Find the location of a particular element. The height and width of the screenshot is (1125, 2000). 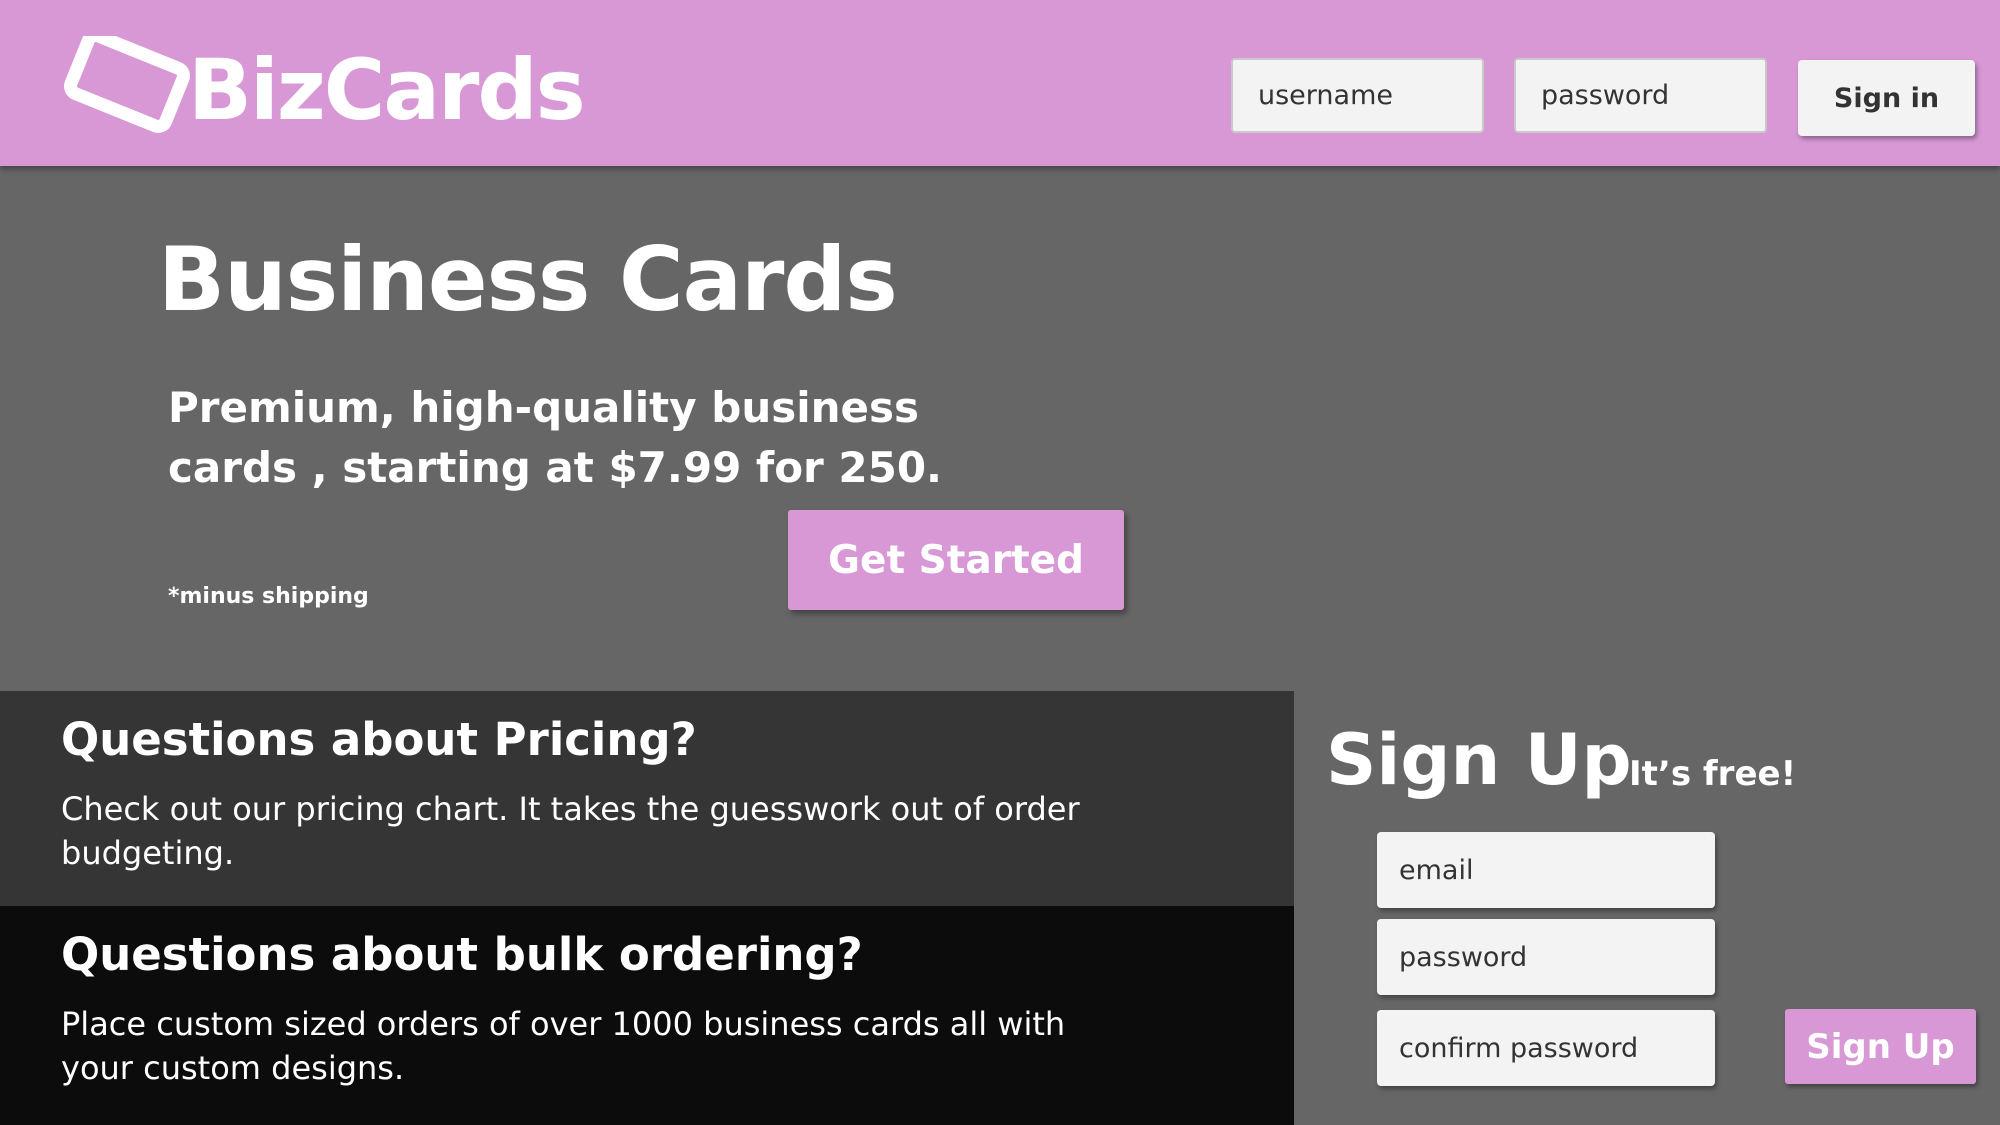

sign-in-button: Sign in is located at coordinates (1886, 98).